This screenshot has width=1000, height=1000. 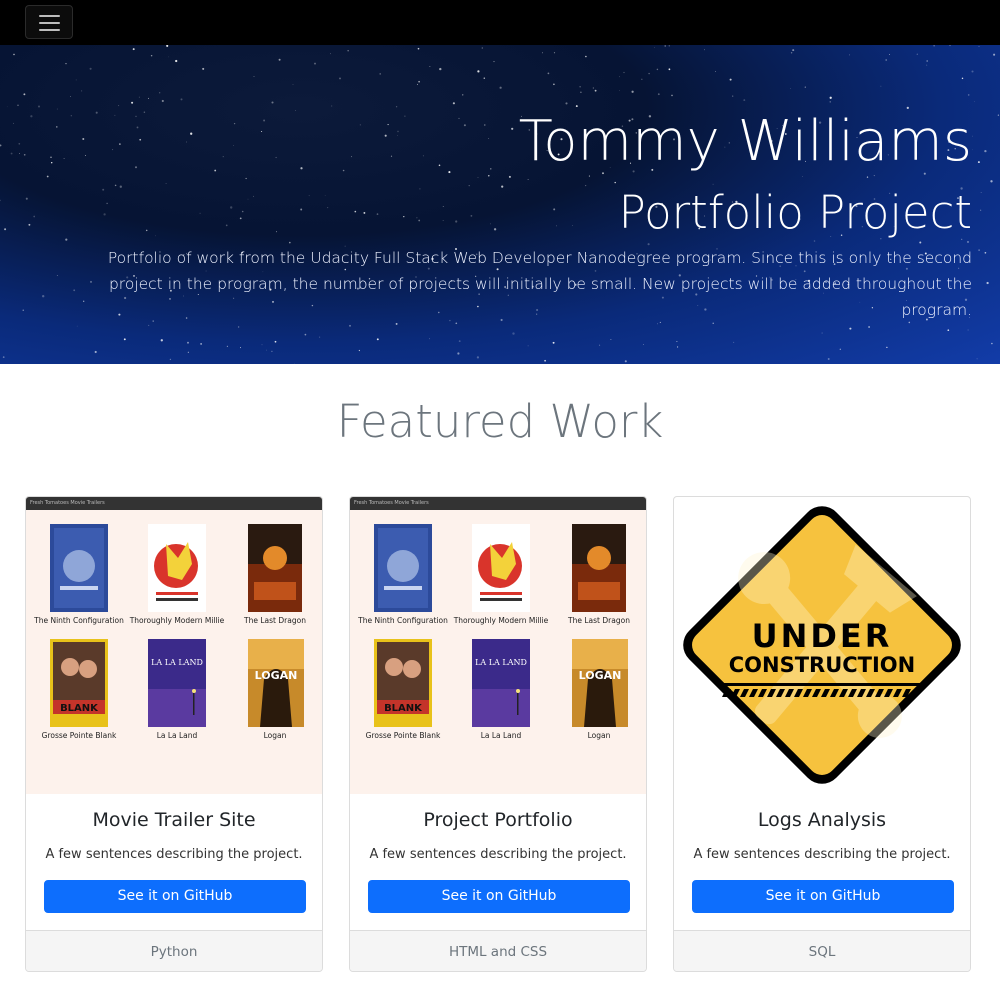 What do you see at coordinates (49, 16) in the screenshot?
I see `hamburger-icon` at bounding box center [49, 16].